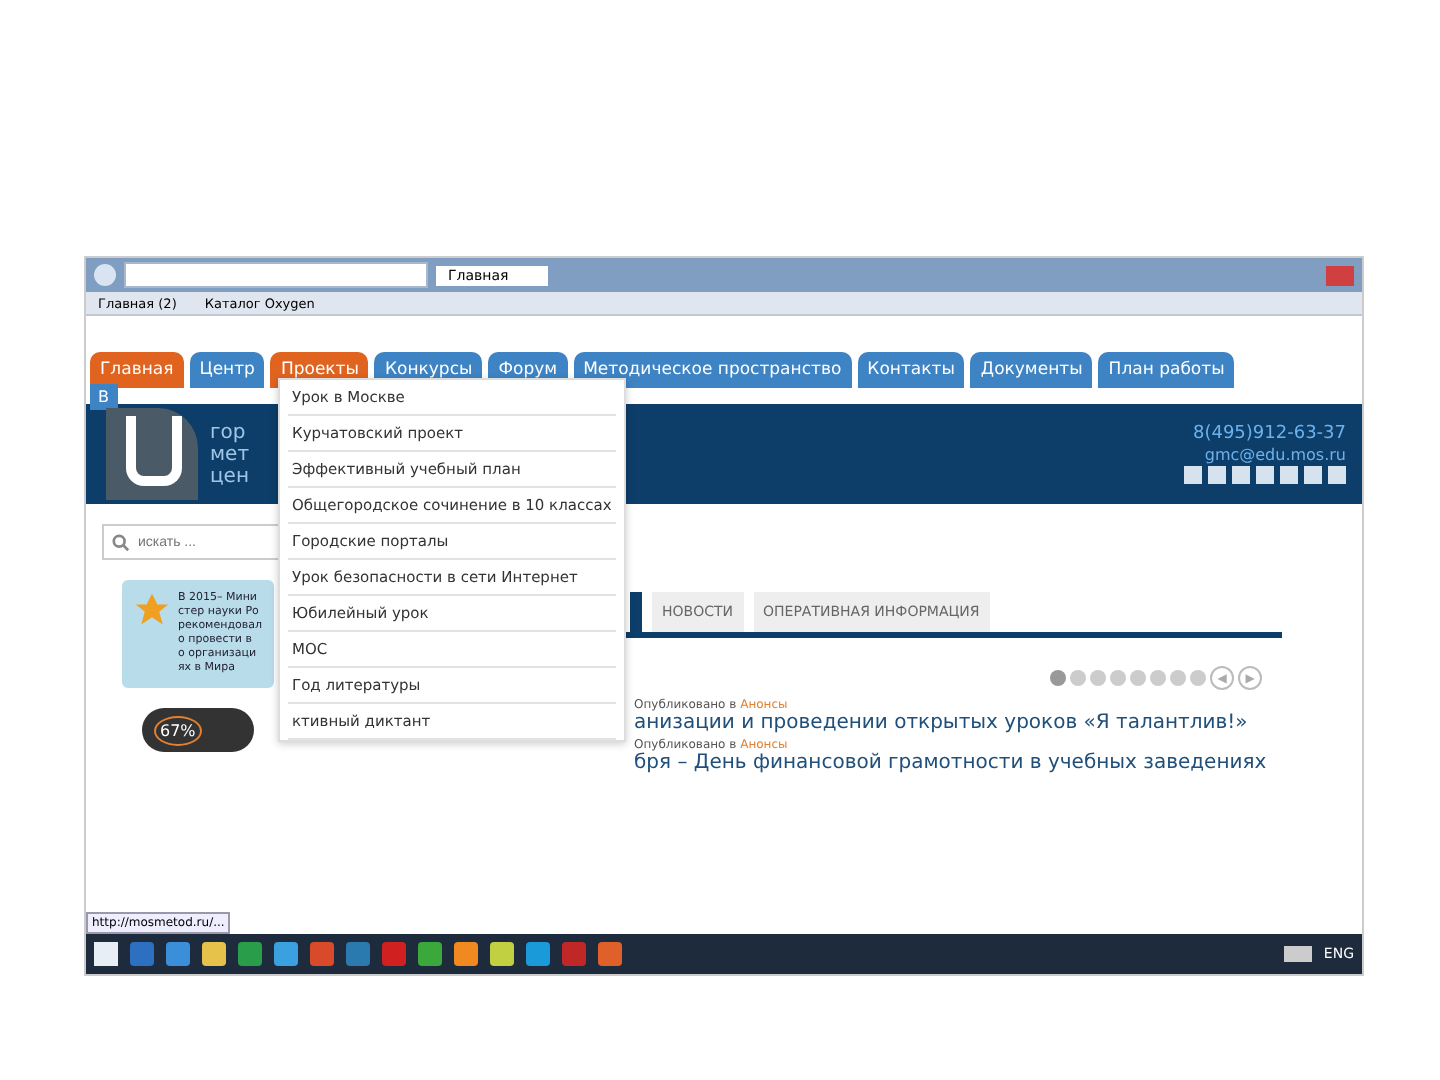 This screenshot has height=1080, width=1440. What do you see at coordinates (998, 763) in the screenshot?
I see `post-title: бря – День финансовой грамотности в учебных заведениях` at bounding box center [998, 763].